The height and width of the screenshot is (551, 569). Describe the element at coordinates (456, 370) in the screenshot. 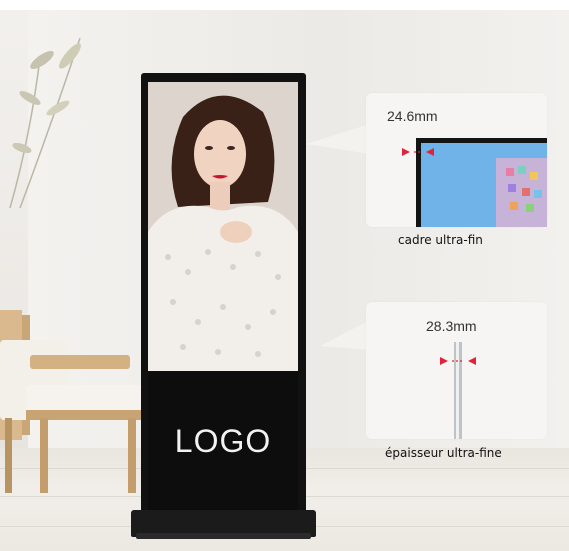

I see `callout-thickness: 28.3mm` at that location.